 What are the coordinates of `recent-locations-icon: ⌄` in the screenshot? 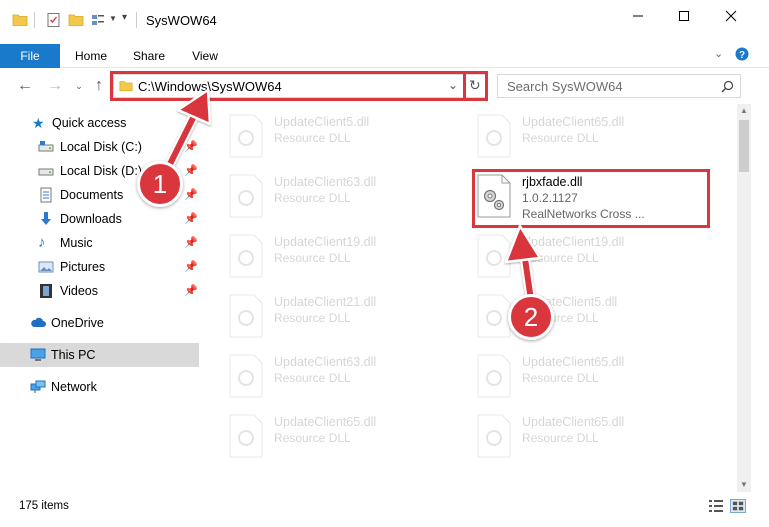 It's located at (79, 86).